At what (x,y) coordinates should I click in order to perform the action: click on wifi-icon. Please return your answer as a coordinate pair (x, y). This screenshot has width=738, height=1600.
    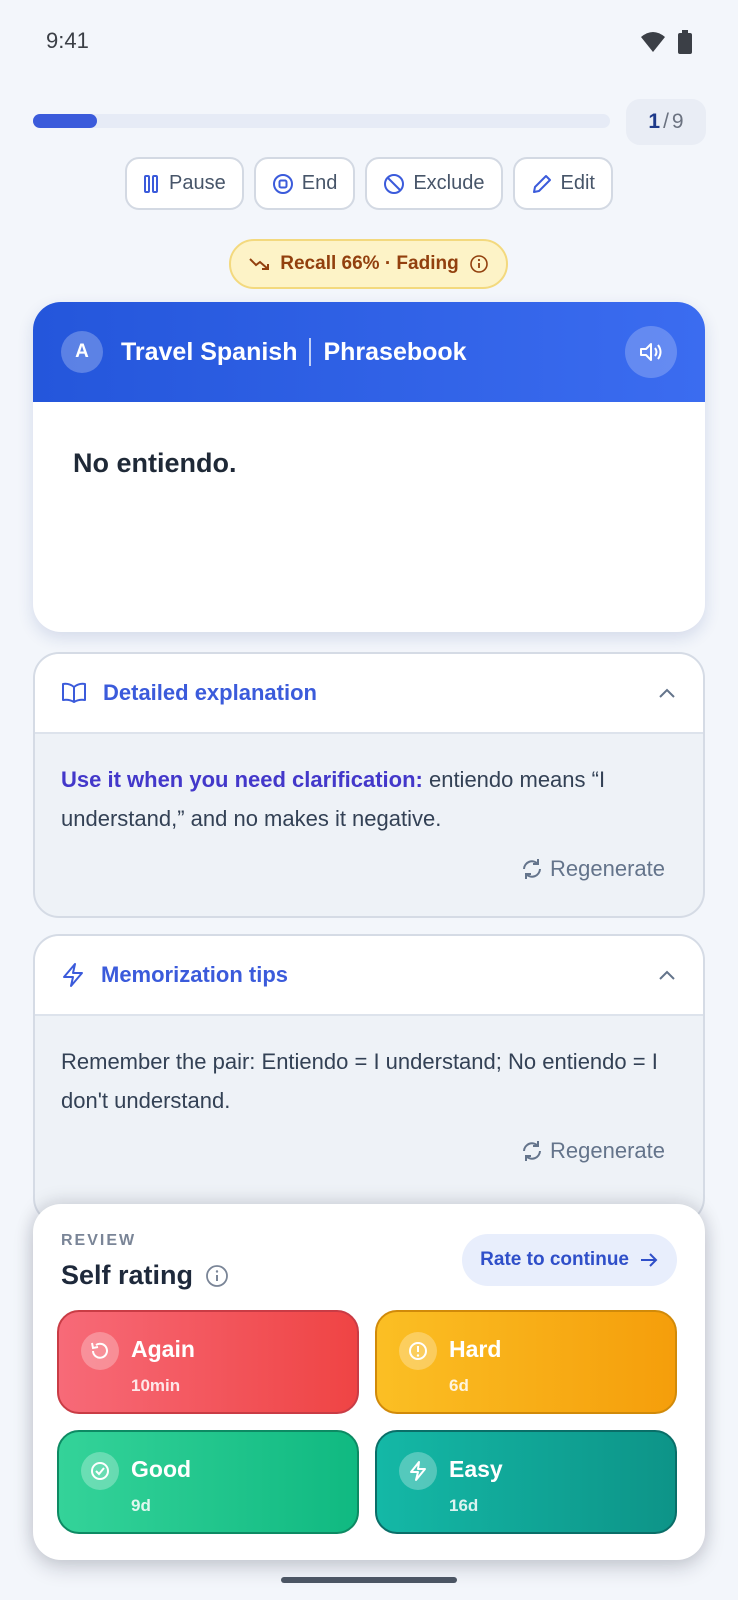
    Looking at the image, I should click on (653, 42).